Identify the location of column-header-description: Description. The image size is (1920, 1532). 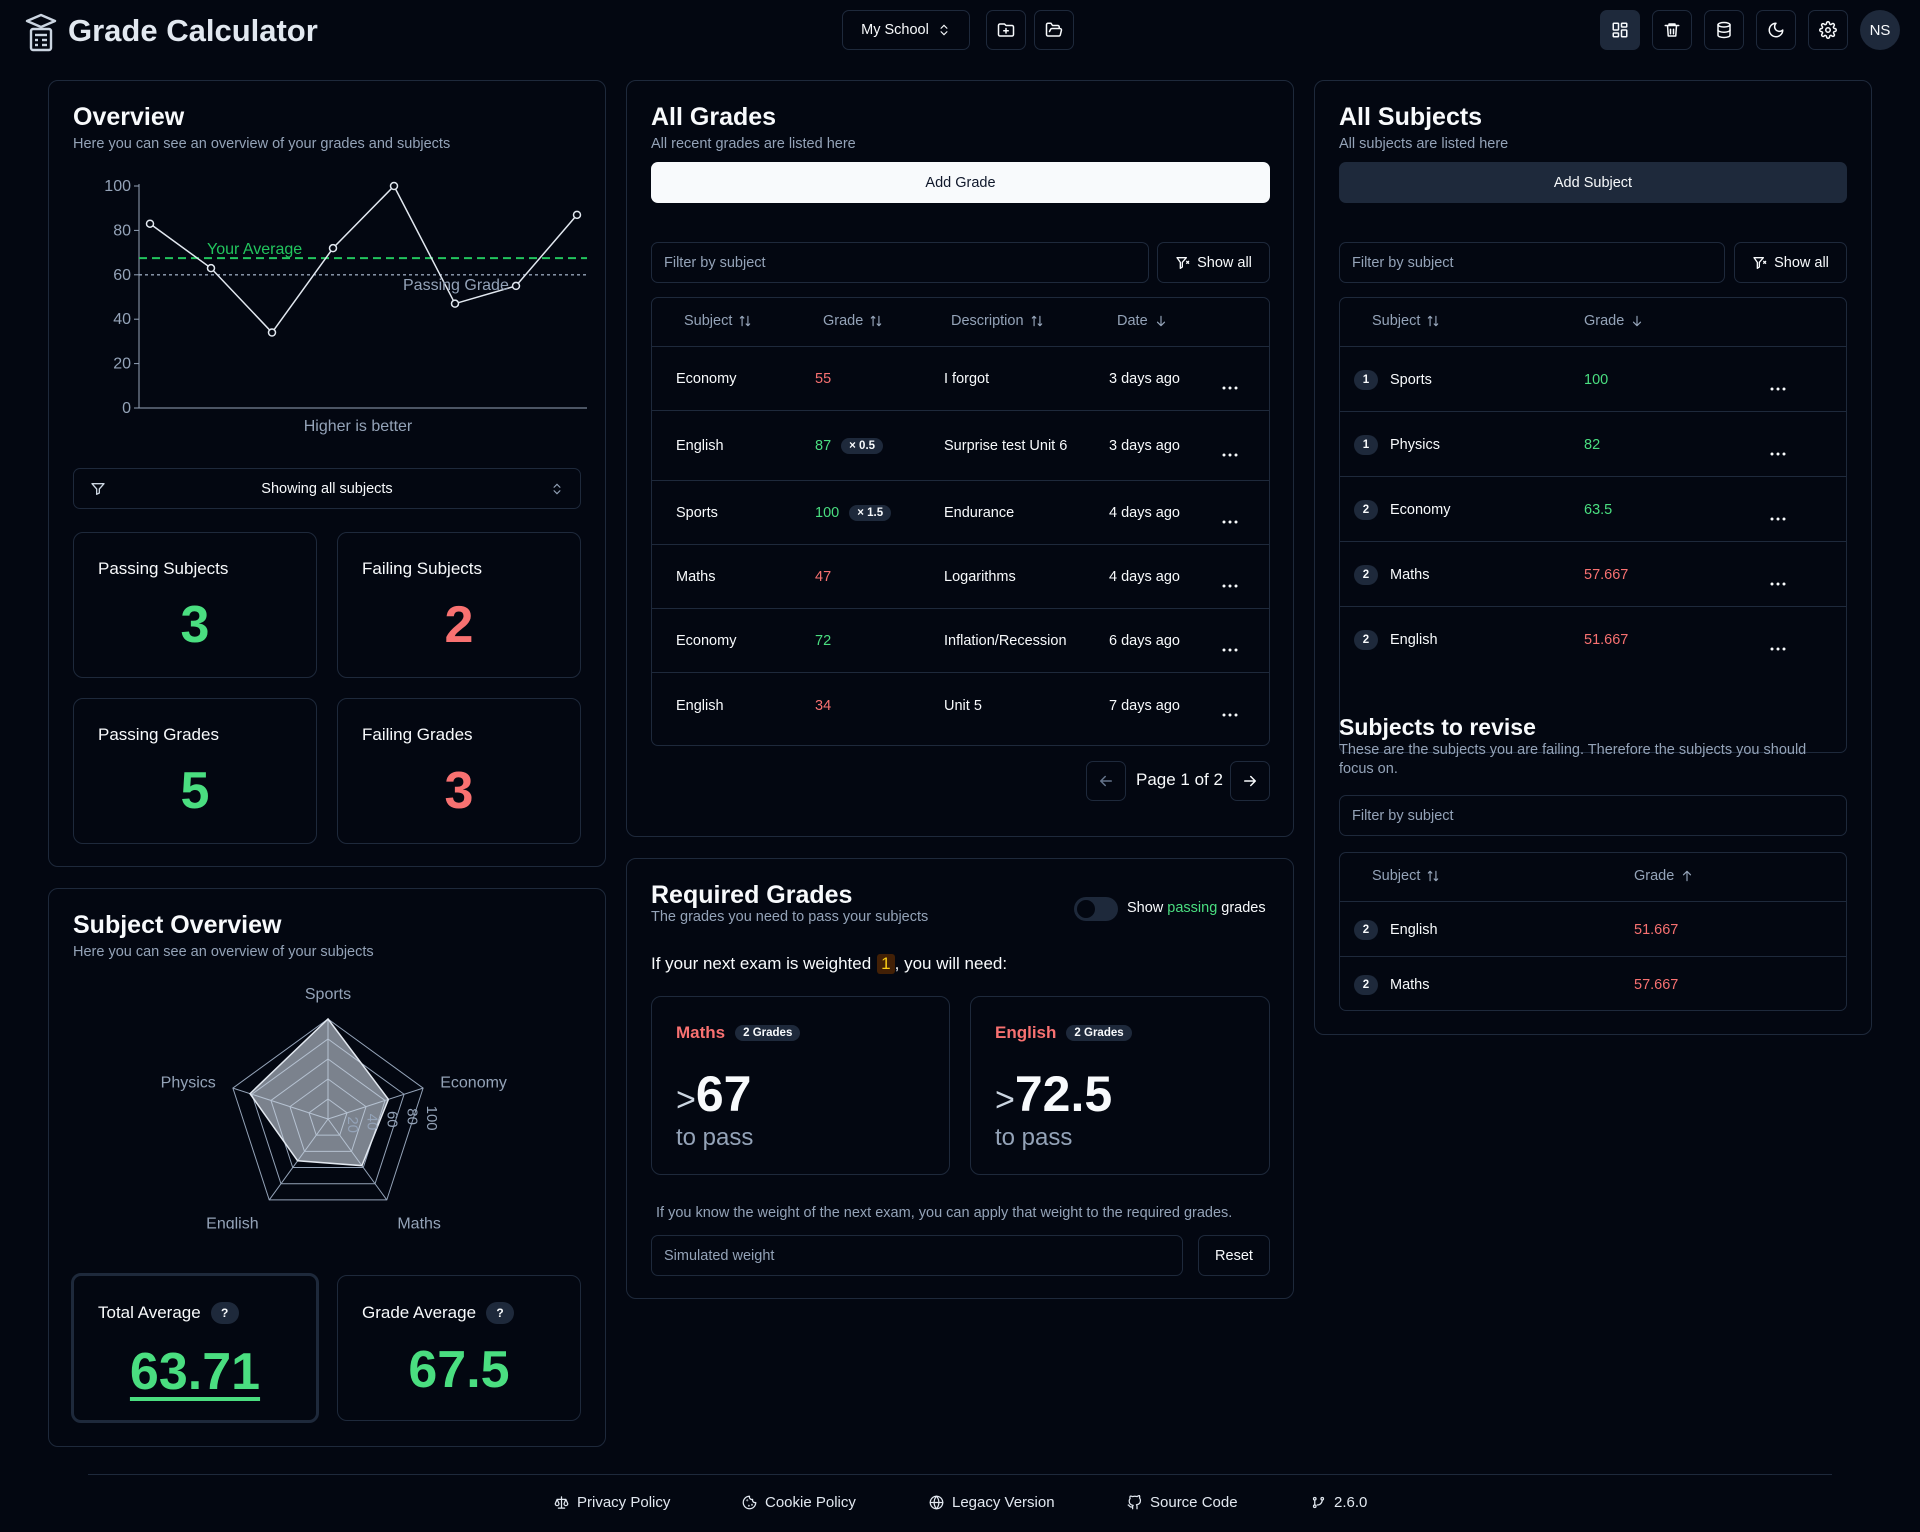
(997, 321).